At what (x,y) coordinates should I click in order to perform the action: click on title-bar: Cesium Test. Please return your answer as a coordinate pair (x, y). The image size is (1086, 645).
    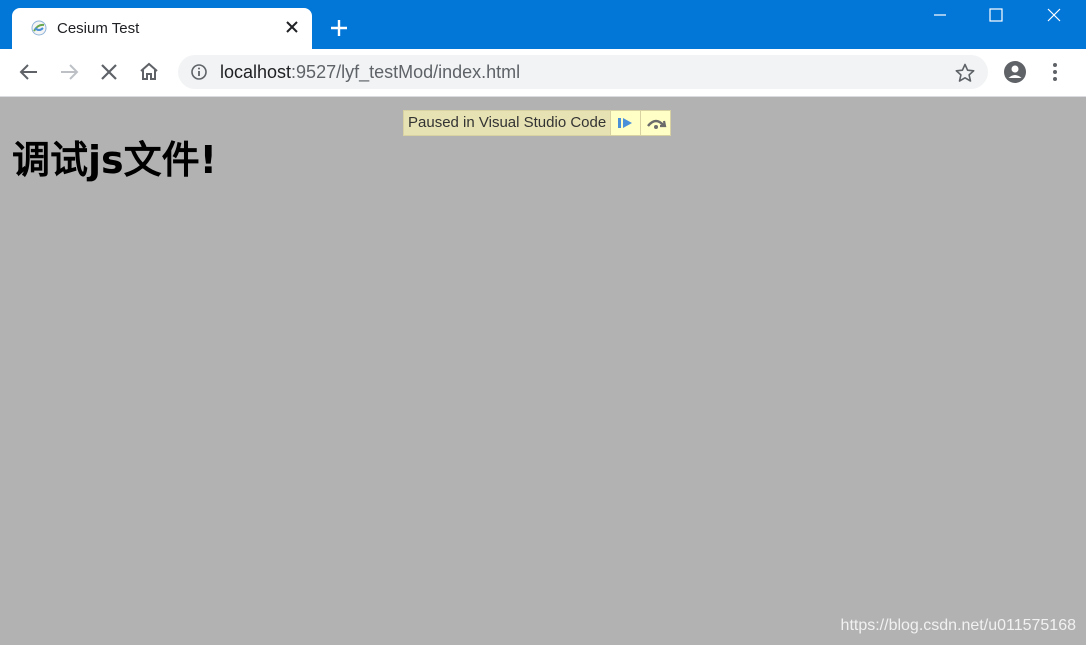
    Looking at the image, I should click on (543, 24).